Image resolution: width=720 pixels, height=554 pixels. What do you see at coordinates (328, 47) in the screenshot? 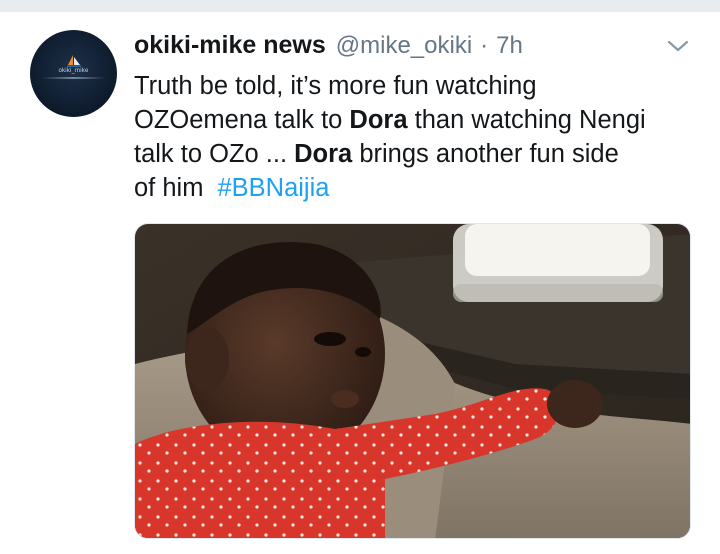
I see `tweet-header: okiki-mike news @mike_okiki · 7h` at bounding box center [328, 47].